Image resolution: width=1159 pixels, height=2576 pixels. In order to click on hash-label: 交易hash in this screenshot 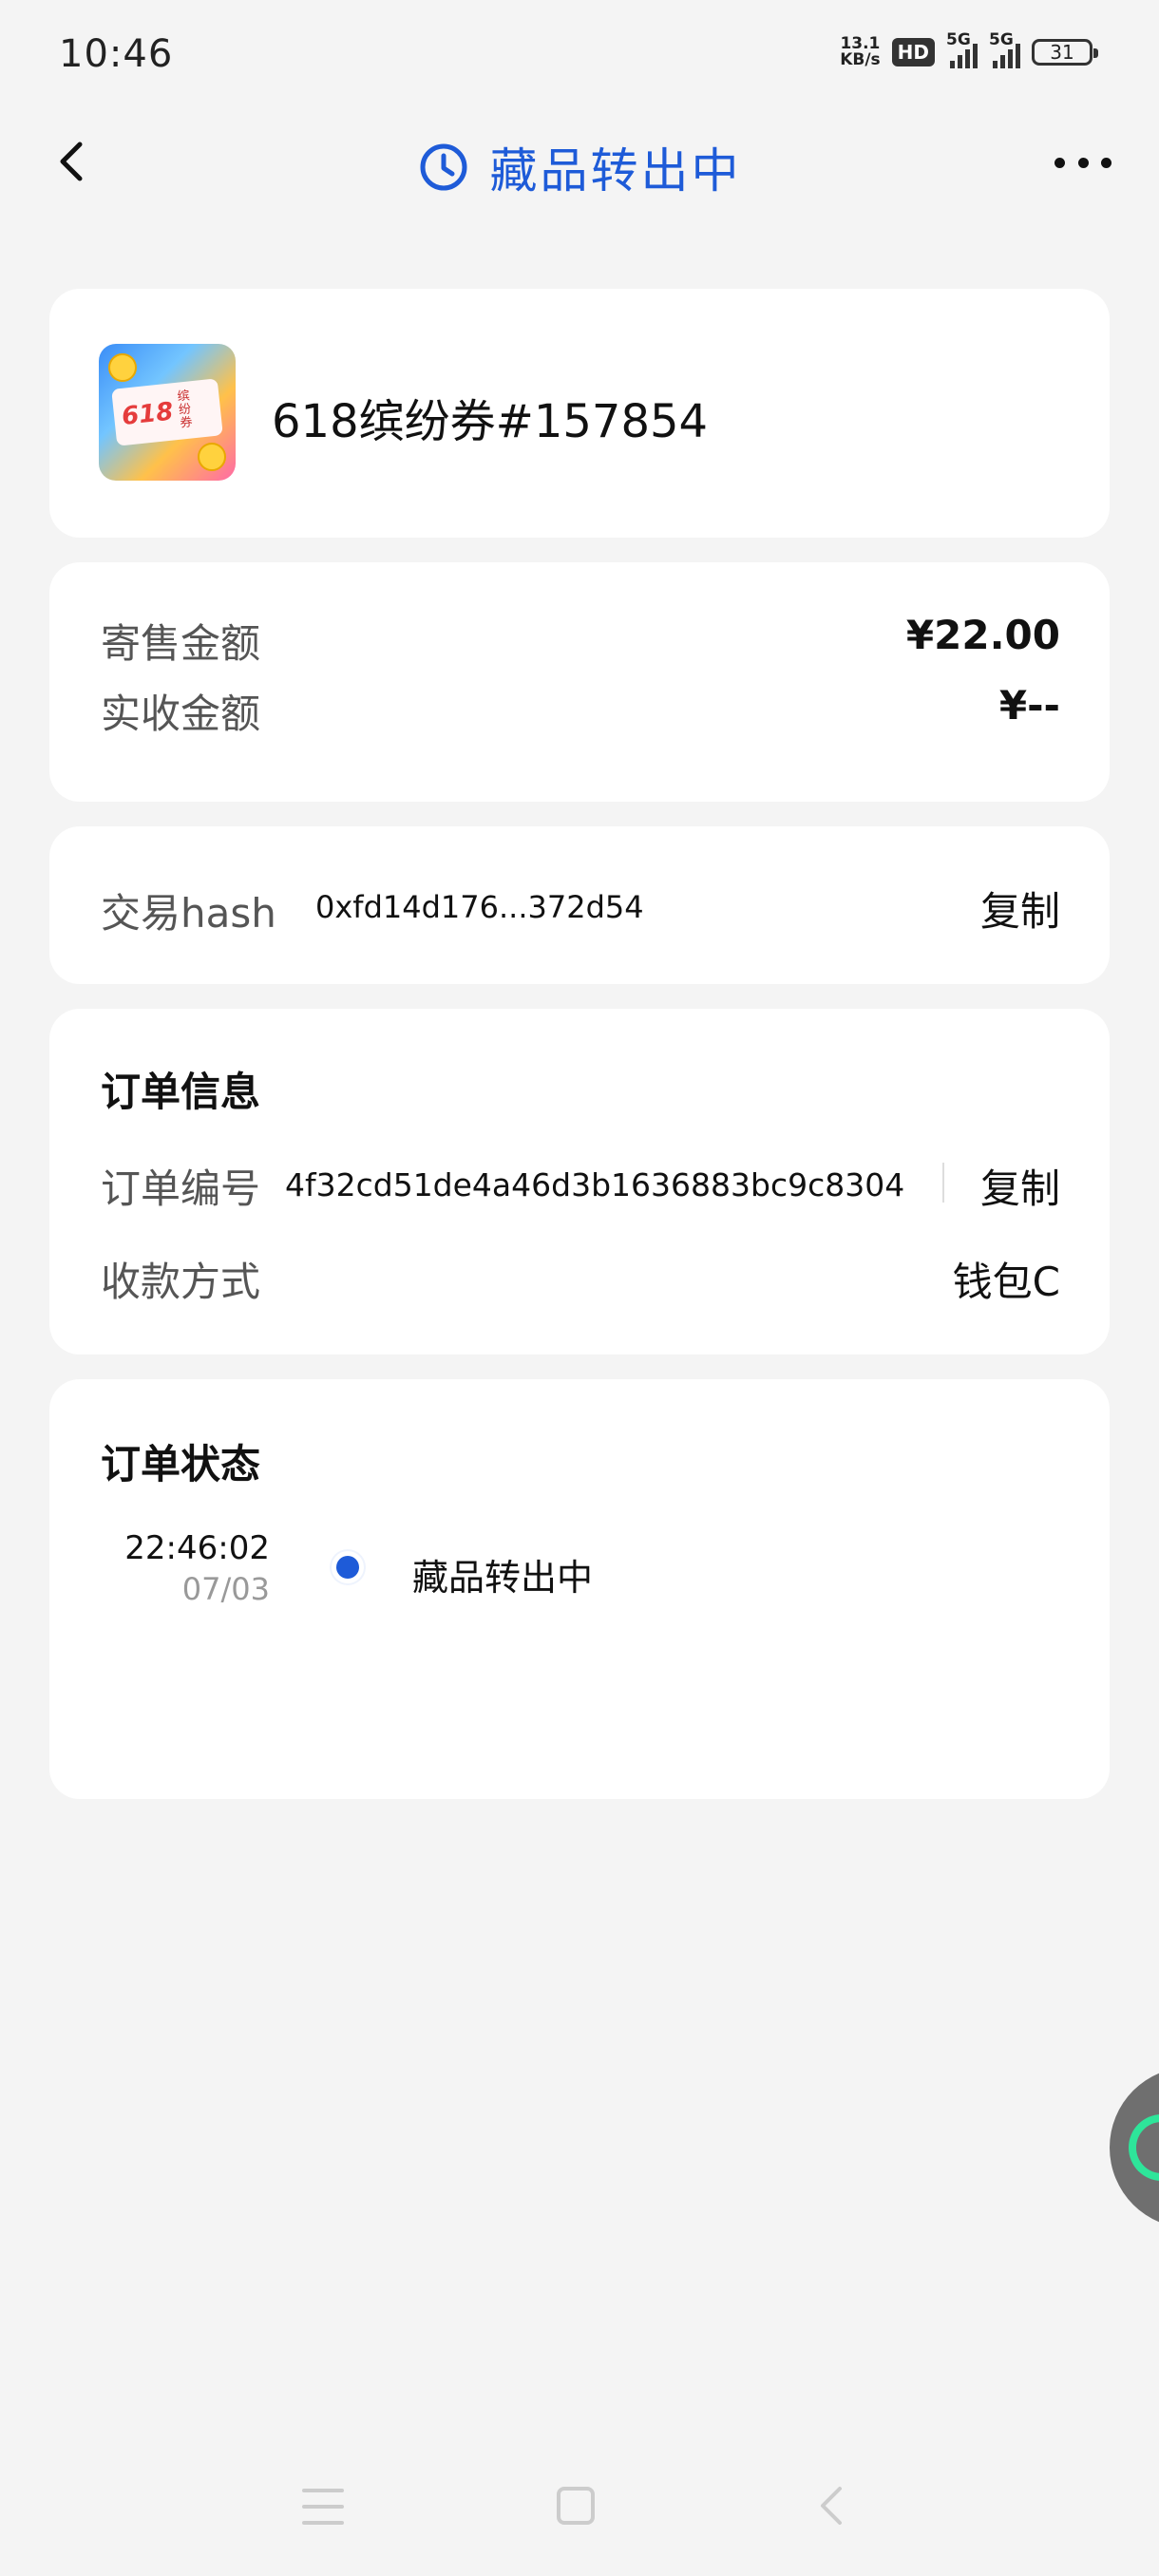, I will do `click(188, 913)`.